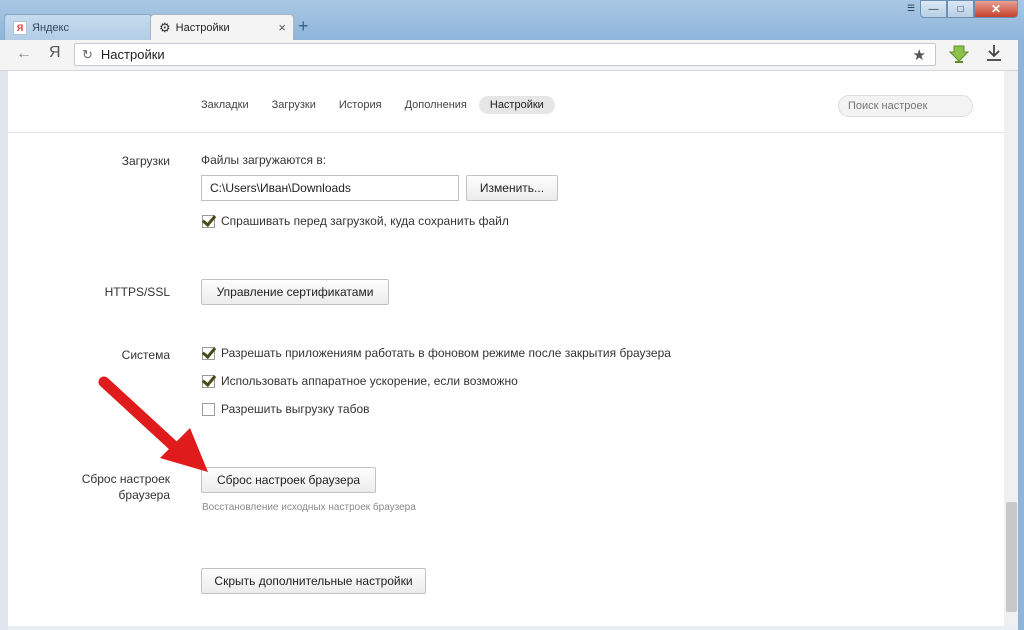 The height and width of the screenshot is (630, 1024). I want to click on window-controls: — □ ✕, so click(969, 9).